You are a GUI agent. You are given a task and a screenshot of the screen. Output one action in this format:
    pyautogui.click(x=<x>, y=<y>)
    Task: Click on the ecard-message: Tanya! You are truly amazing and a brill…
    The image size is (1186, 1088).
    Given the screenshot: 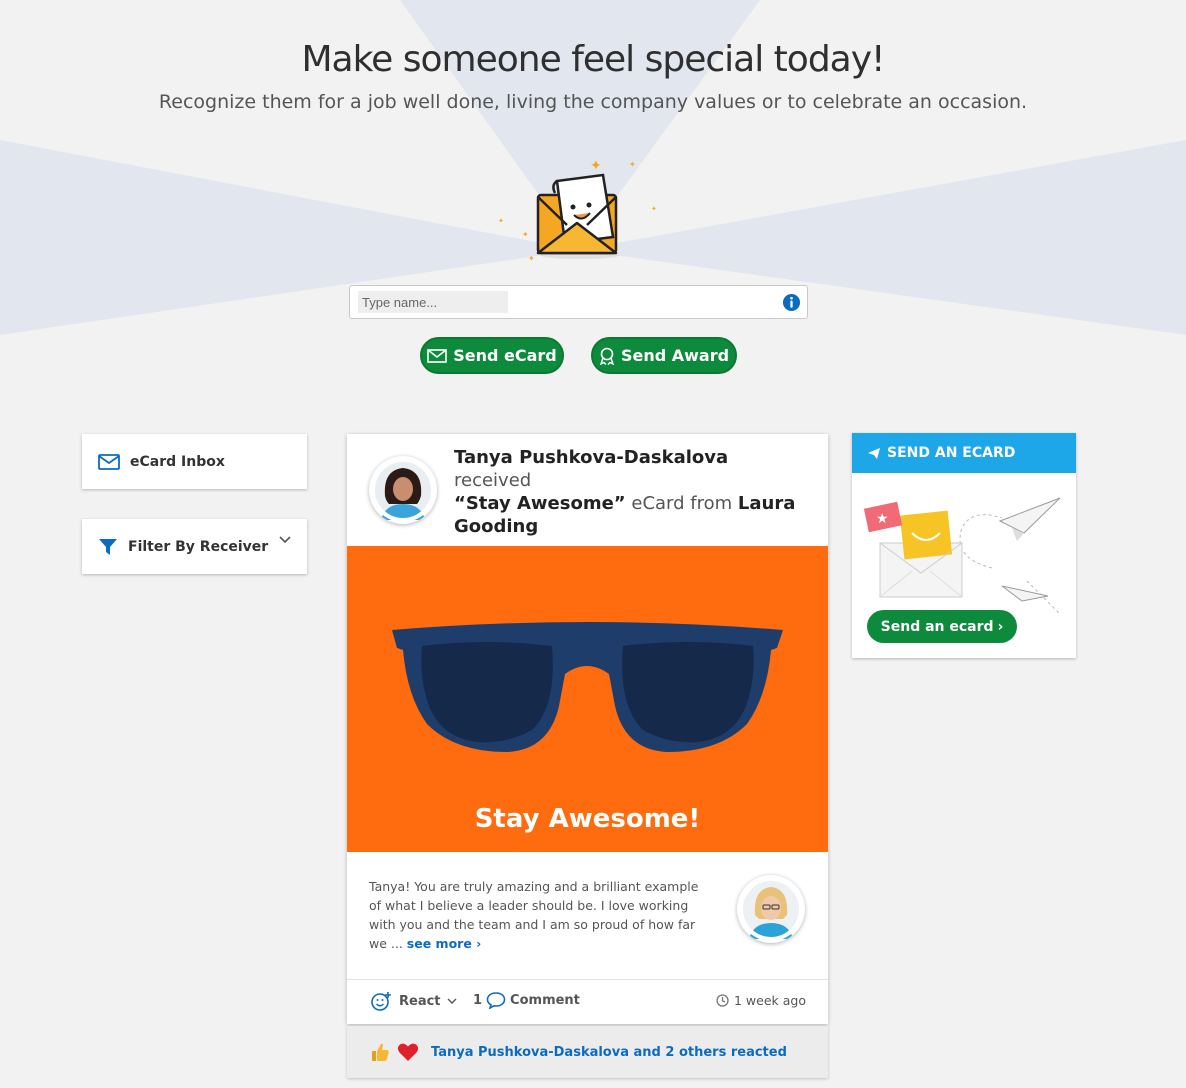 What is the action you would take?
    pyautogui.click(x=541, y=915)
    